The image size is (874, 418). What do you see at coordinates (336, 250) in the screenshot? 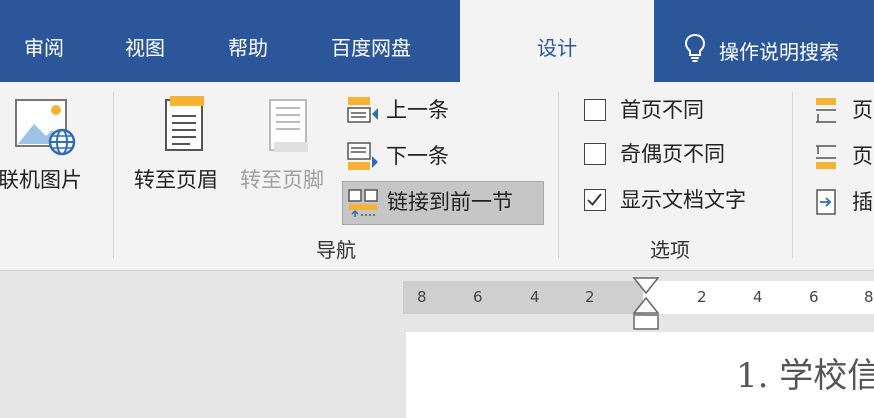
I see `navigation-group-label: 导航` at bounding box center [336, 250].